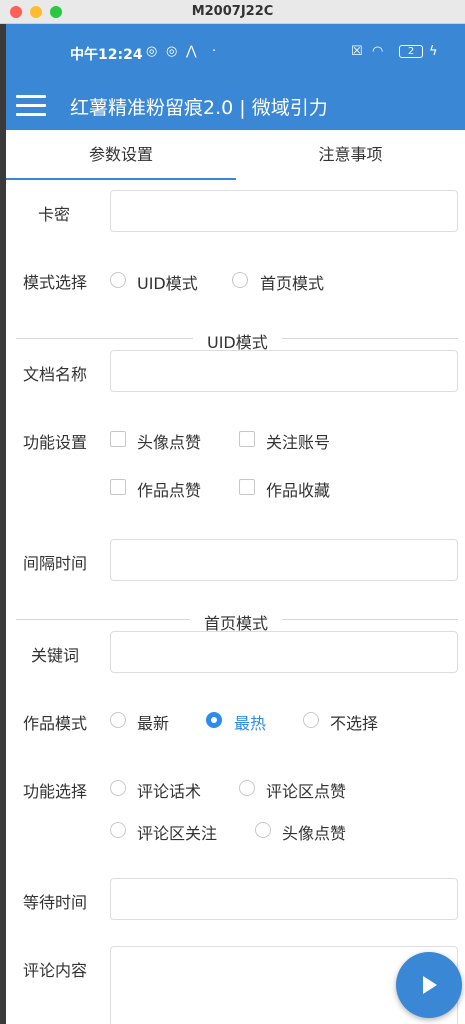 This screenshot has height=1024, width=465. I want to click on work-collect-checkbox, so click(247, 487).